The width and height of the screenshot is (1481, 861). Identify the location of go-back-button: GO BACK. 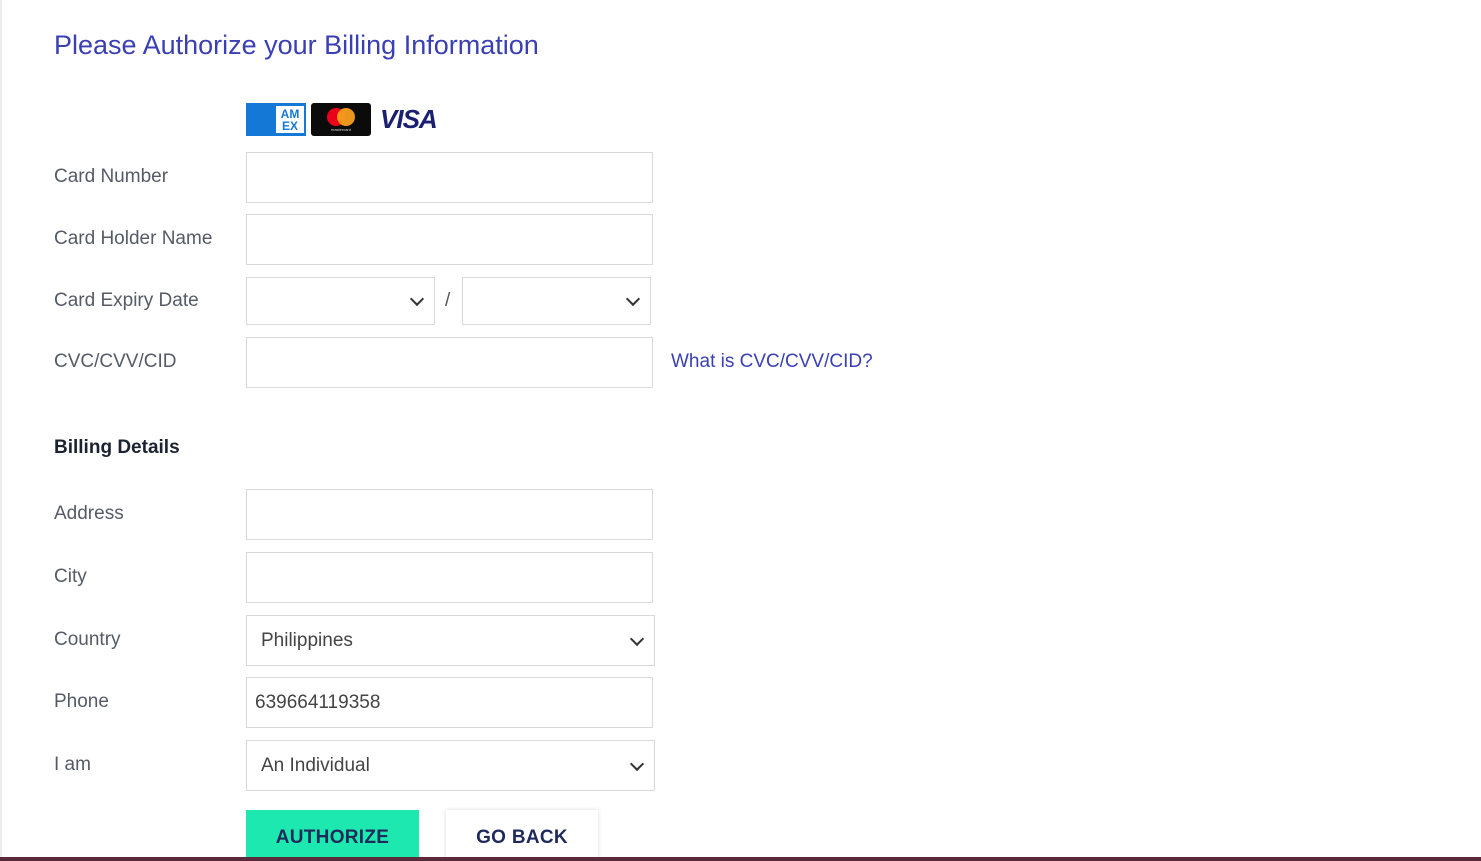
(522, 835).